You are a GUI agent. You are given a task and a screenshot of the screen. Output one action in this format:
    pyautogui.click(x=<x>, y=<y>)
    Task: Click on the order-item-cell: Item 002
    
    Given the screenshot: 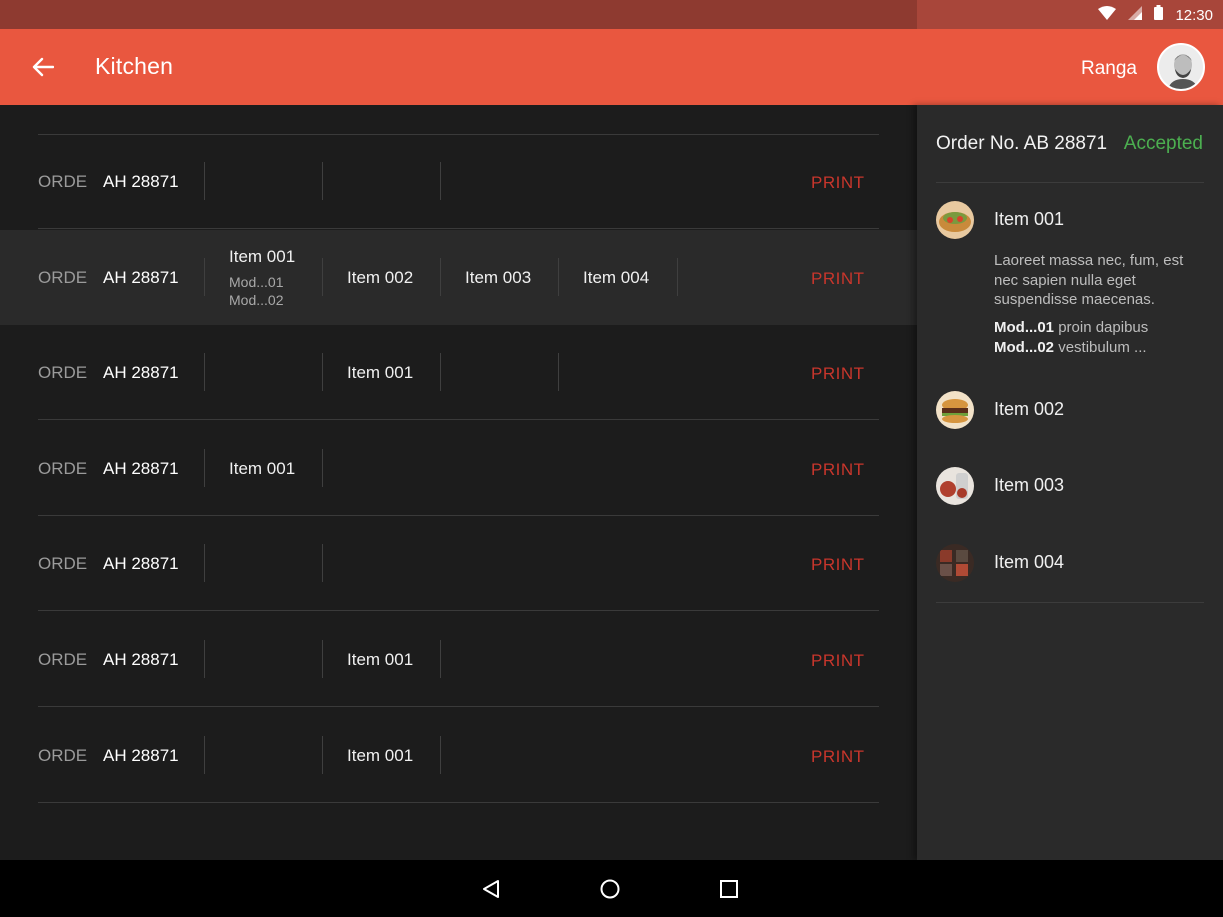 What is the action you would take?
    pyautogui.click(x=381, y=277)
    